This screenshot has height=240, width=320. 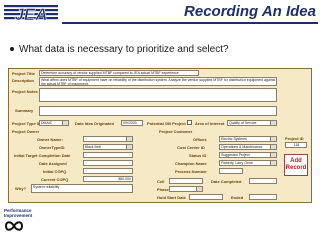 What do you see at coordinates (53, 163) in the screenshot?
I see `date-assigned-label: Date Assigned` at bounding box center [53, 163].